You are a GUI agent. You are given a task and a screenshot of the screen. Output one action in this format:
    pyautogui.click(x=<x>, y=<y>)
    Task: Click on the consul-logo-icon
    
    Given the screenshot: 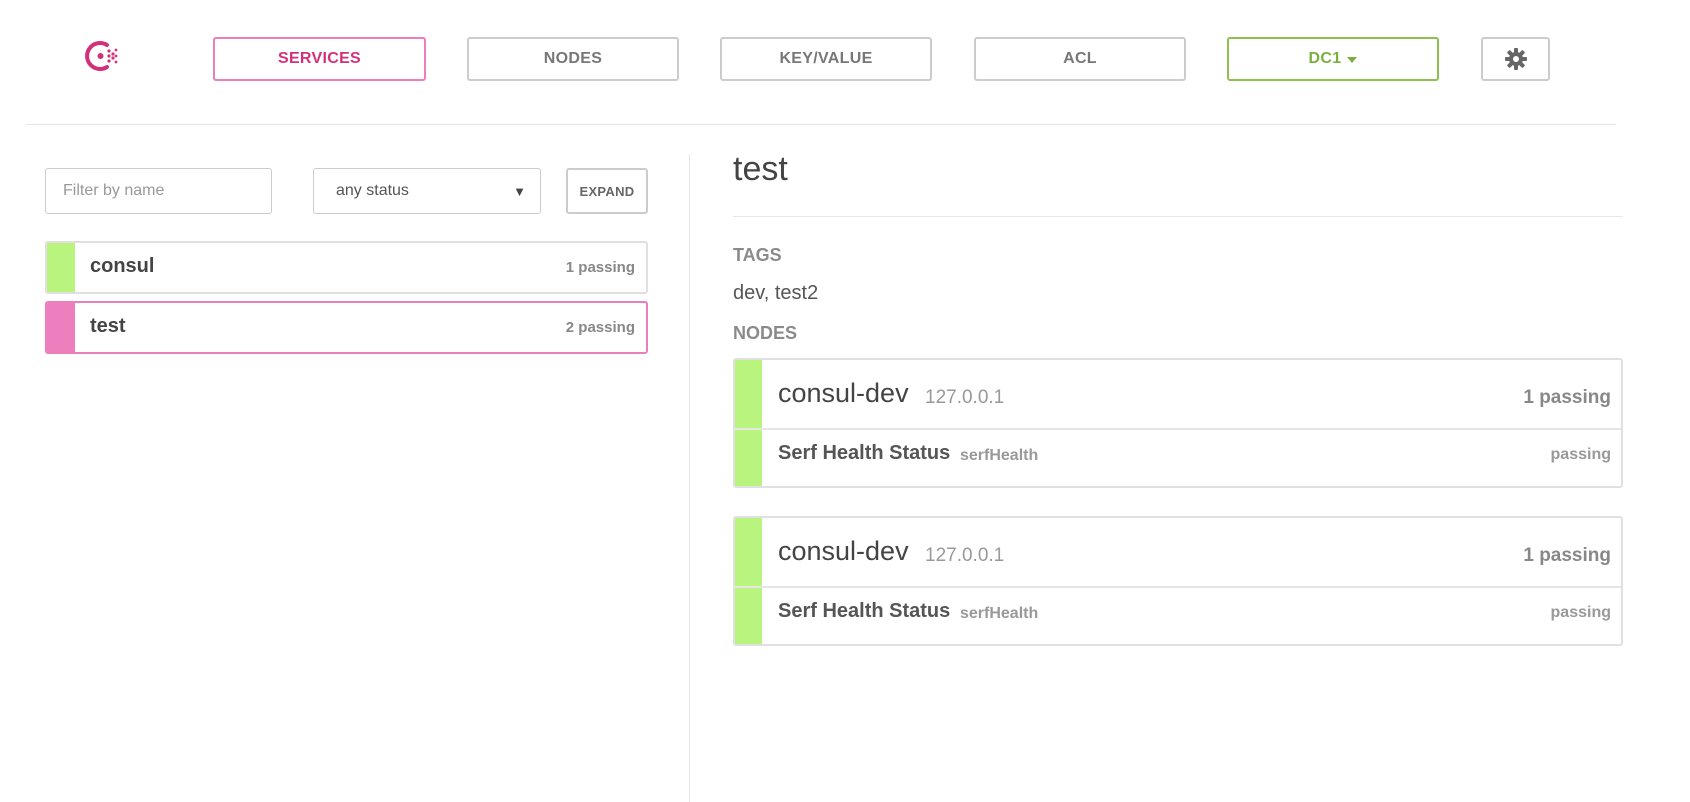 What is the action you would take?
    pyautogui.click(x=102, y=56)
    